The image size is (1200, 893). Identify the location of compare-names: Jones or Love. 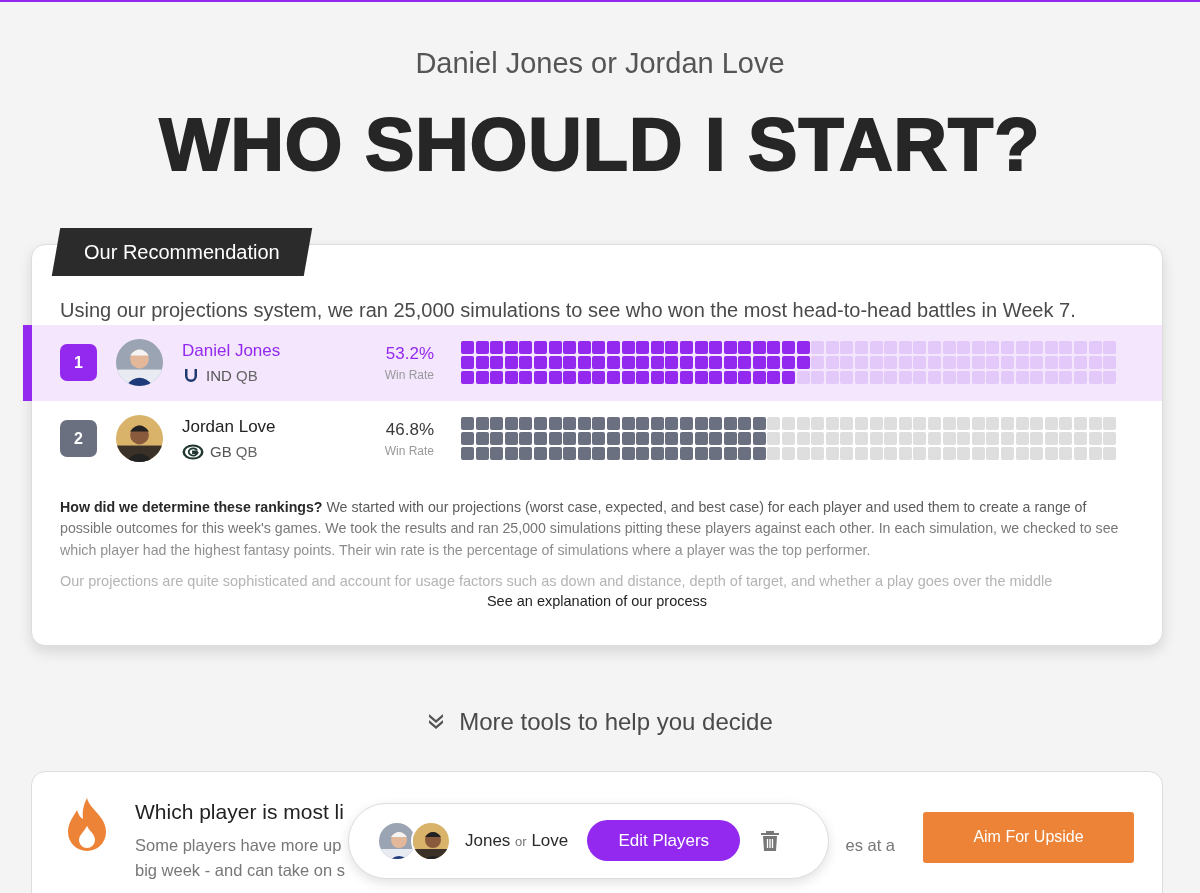
(517, 840).